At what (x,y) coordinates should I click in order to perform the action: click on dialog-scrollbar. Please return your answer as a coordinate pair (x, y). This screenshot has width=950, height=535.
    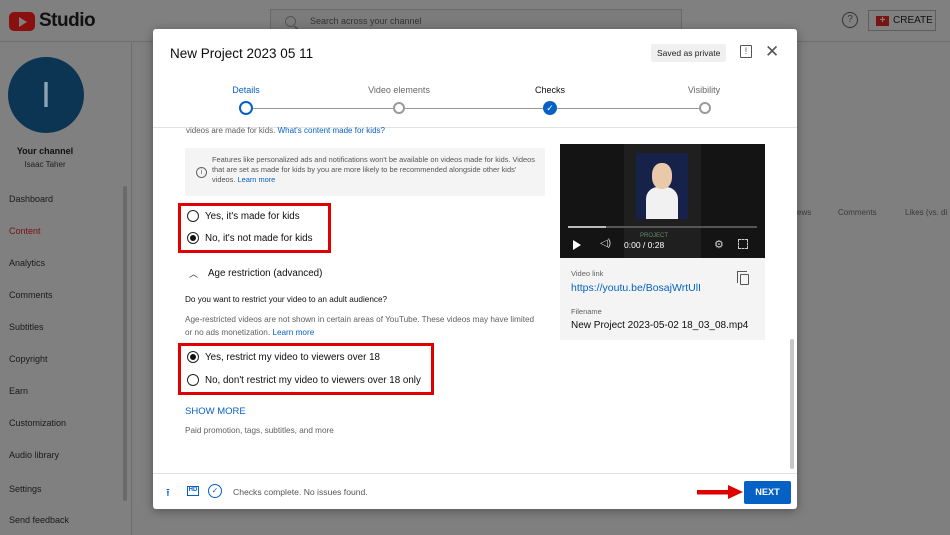
    Looking at the image, I should click on (792, 404).